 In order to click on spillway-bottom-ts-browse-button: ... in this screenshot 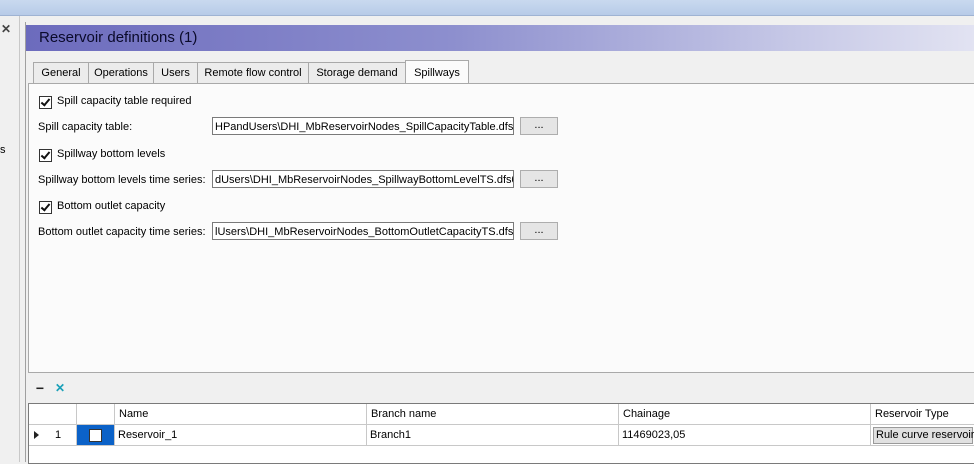, I will do `click(539, 179)`.